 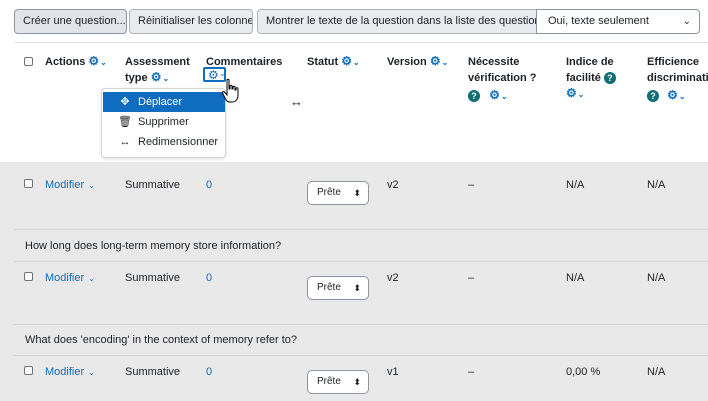 What do you see at coordinates (65, 62) in the screenshot?
I see `column-actions-label: Actions` at bounding box center [65, 62].